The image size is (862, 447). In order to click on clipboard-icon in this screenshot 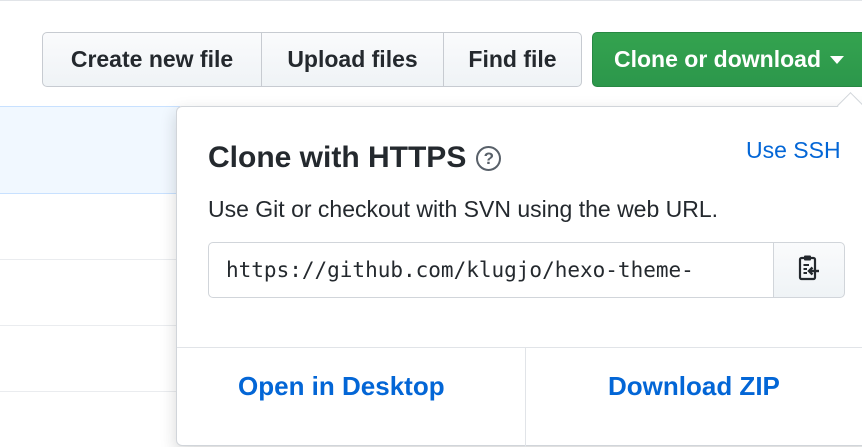, I will do `click(809, 270)`.